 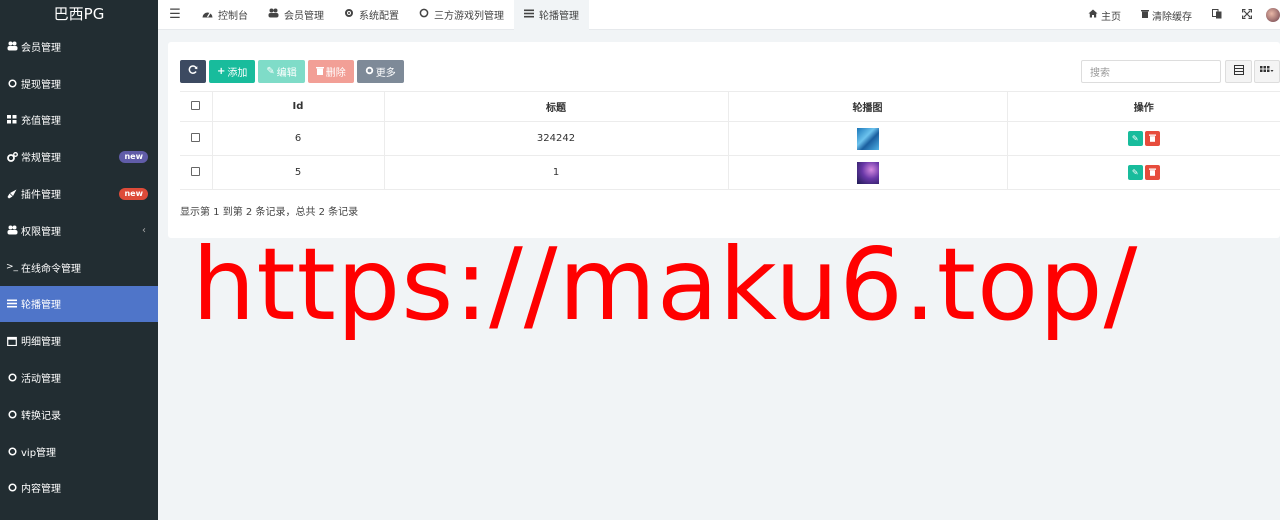 I want to click on tab-dashboard: 控制台, so click(x=225, y=15).